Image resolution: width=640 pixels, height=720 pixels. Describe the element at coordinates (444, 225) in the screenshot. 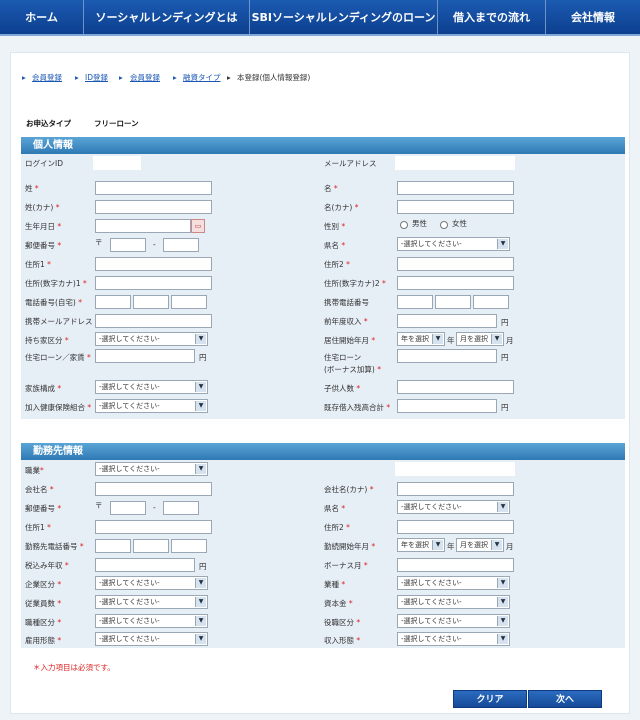

I see `gender-female-radio` at that location.